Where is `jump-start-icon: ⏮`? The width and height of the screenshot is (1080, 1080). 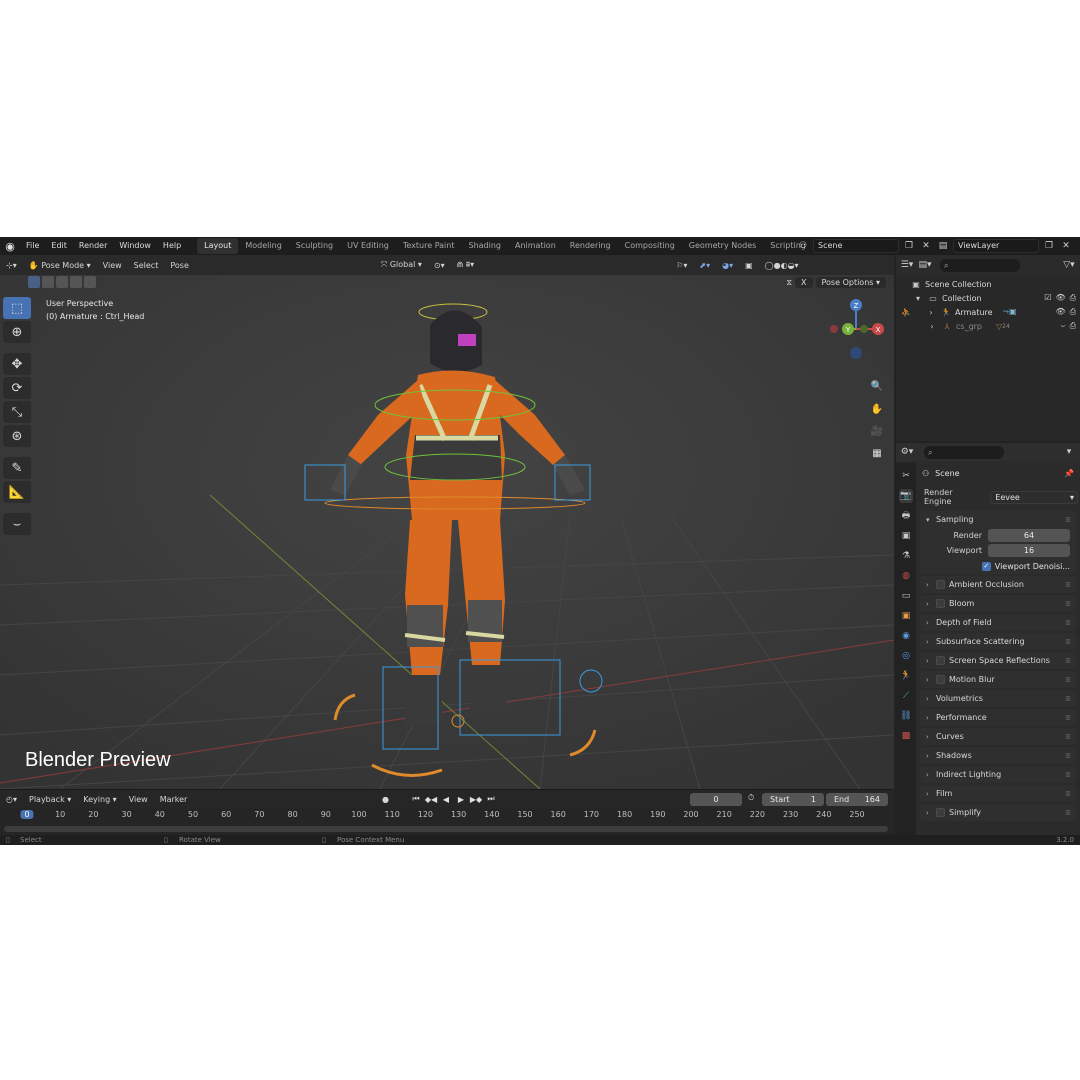
jump-start-icon: ⏮ is located at coordinates (416, 799).